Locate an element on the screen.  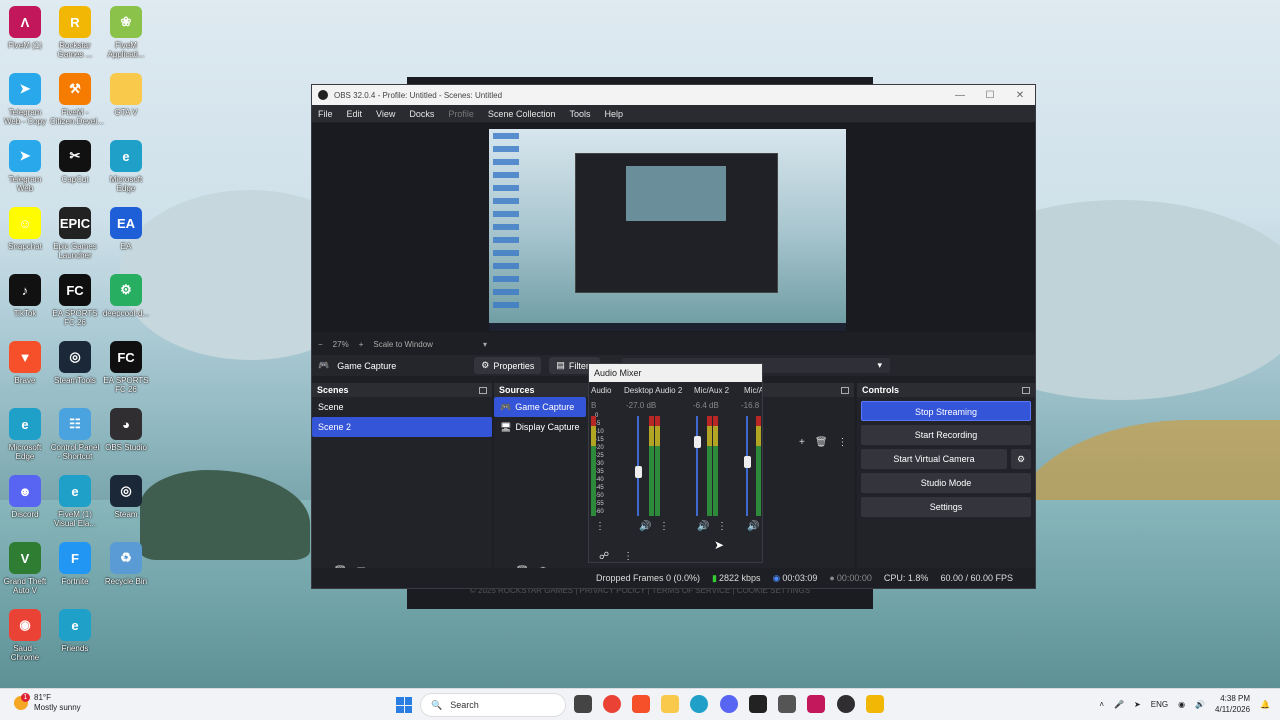
menu-scene-collection: Scene Collection is located at coordinates (522, 114).